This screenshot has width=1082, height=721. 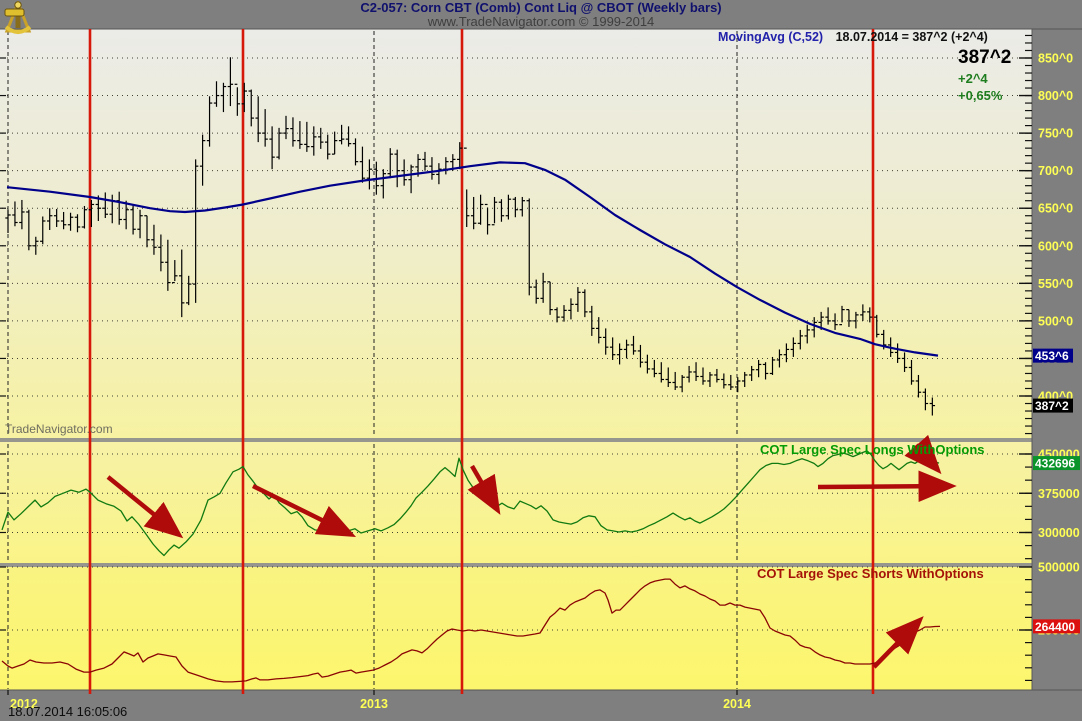 I want to click on year-label-2014: 2014, so click(x=737, y=704).